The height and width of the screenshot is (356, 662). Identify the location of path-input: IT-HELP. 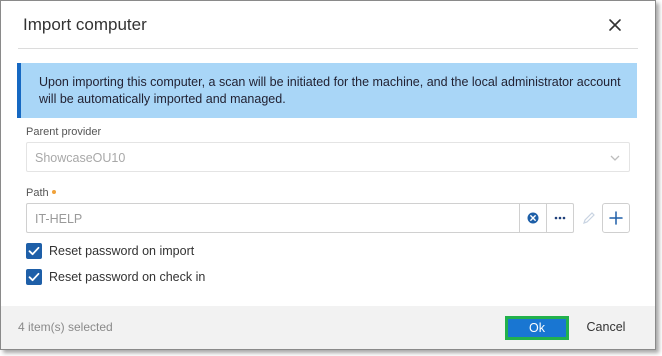
(273, 218).